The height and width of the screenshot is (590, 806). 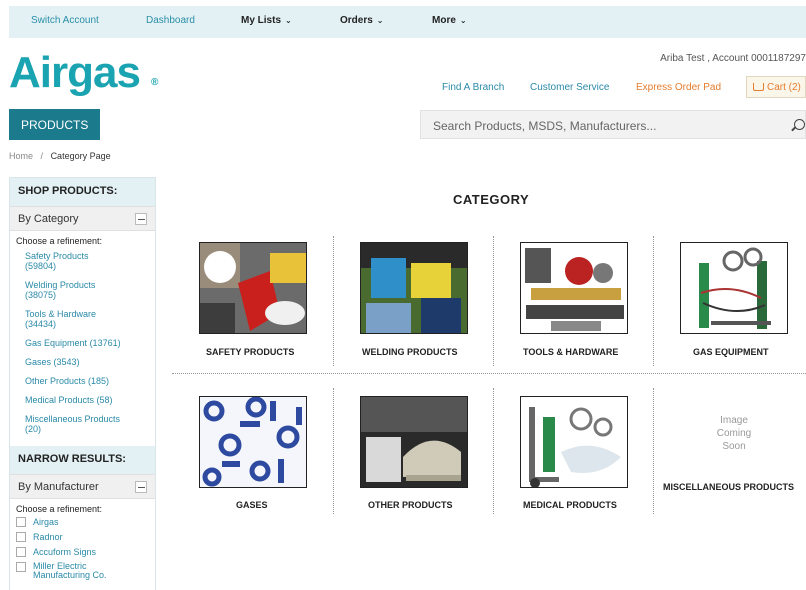 I want to click on tools-hardware-icon, so click(x=574, y=288).